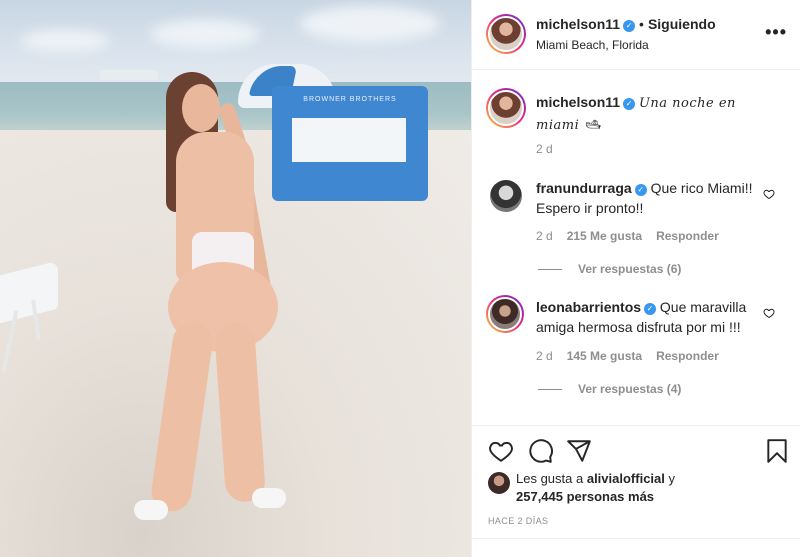  Describe the element at coordinates (609, 269) in the screenshot. I see `view-replies-button: Ver respuestas (6)` at that location.